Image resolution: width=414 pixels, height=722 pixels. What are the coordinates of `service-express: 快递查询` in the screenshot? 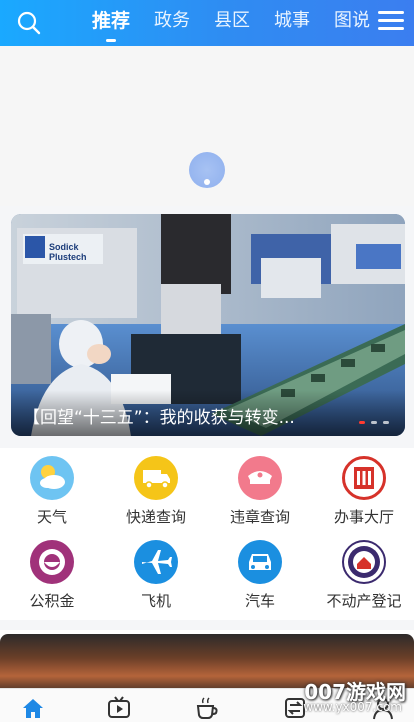 It's located at (156, 491).